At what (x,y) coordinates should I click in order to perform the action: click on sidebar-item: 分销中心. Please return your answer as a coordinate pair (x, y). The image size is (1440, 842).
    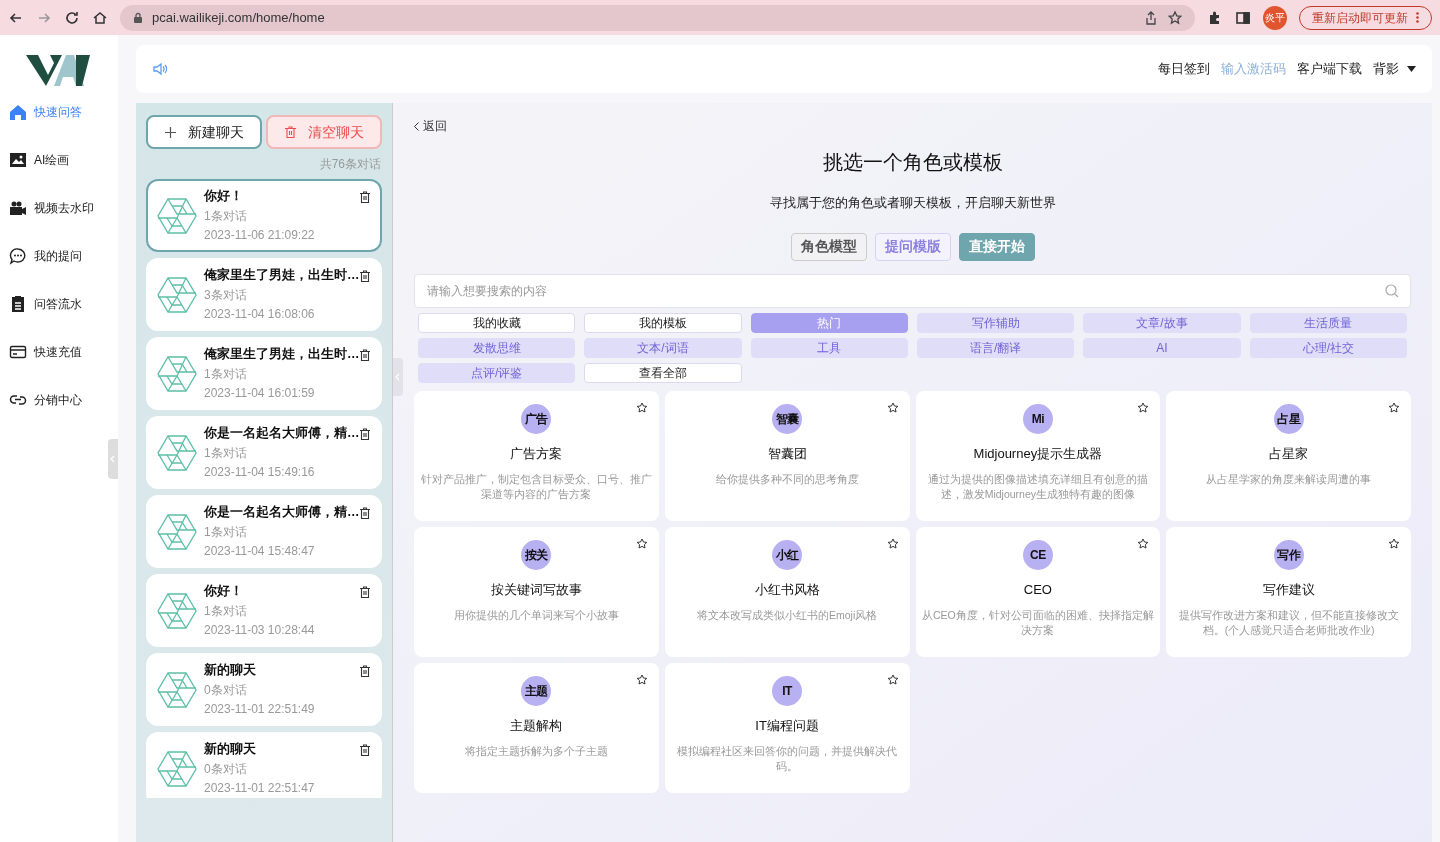
    Looking at the image, I should click on (63, 400).